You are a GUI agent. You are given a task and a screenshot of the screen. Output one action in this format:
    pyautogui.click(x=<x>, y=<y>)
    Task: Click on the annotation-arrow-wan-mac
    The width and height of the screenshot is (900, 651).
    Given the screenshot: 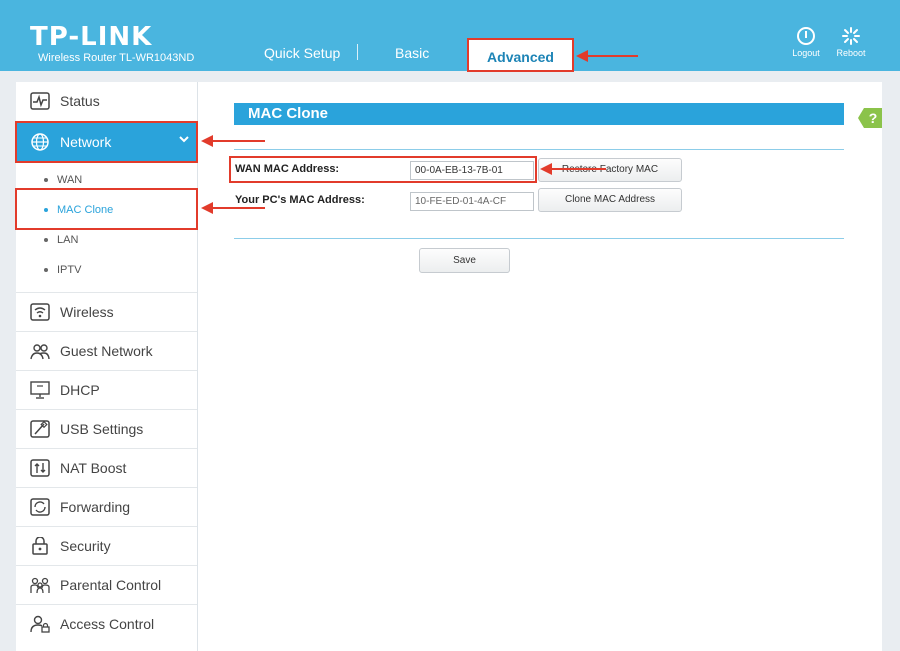 What is the action you would take?
    pyautogui.click(x=573, y=169)
    